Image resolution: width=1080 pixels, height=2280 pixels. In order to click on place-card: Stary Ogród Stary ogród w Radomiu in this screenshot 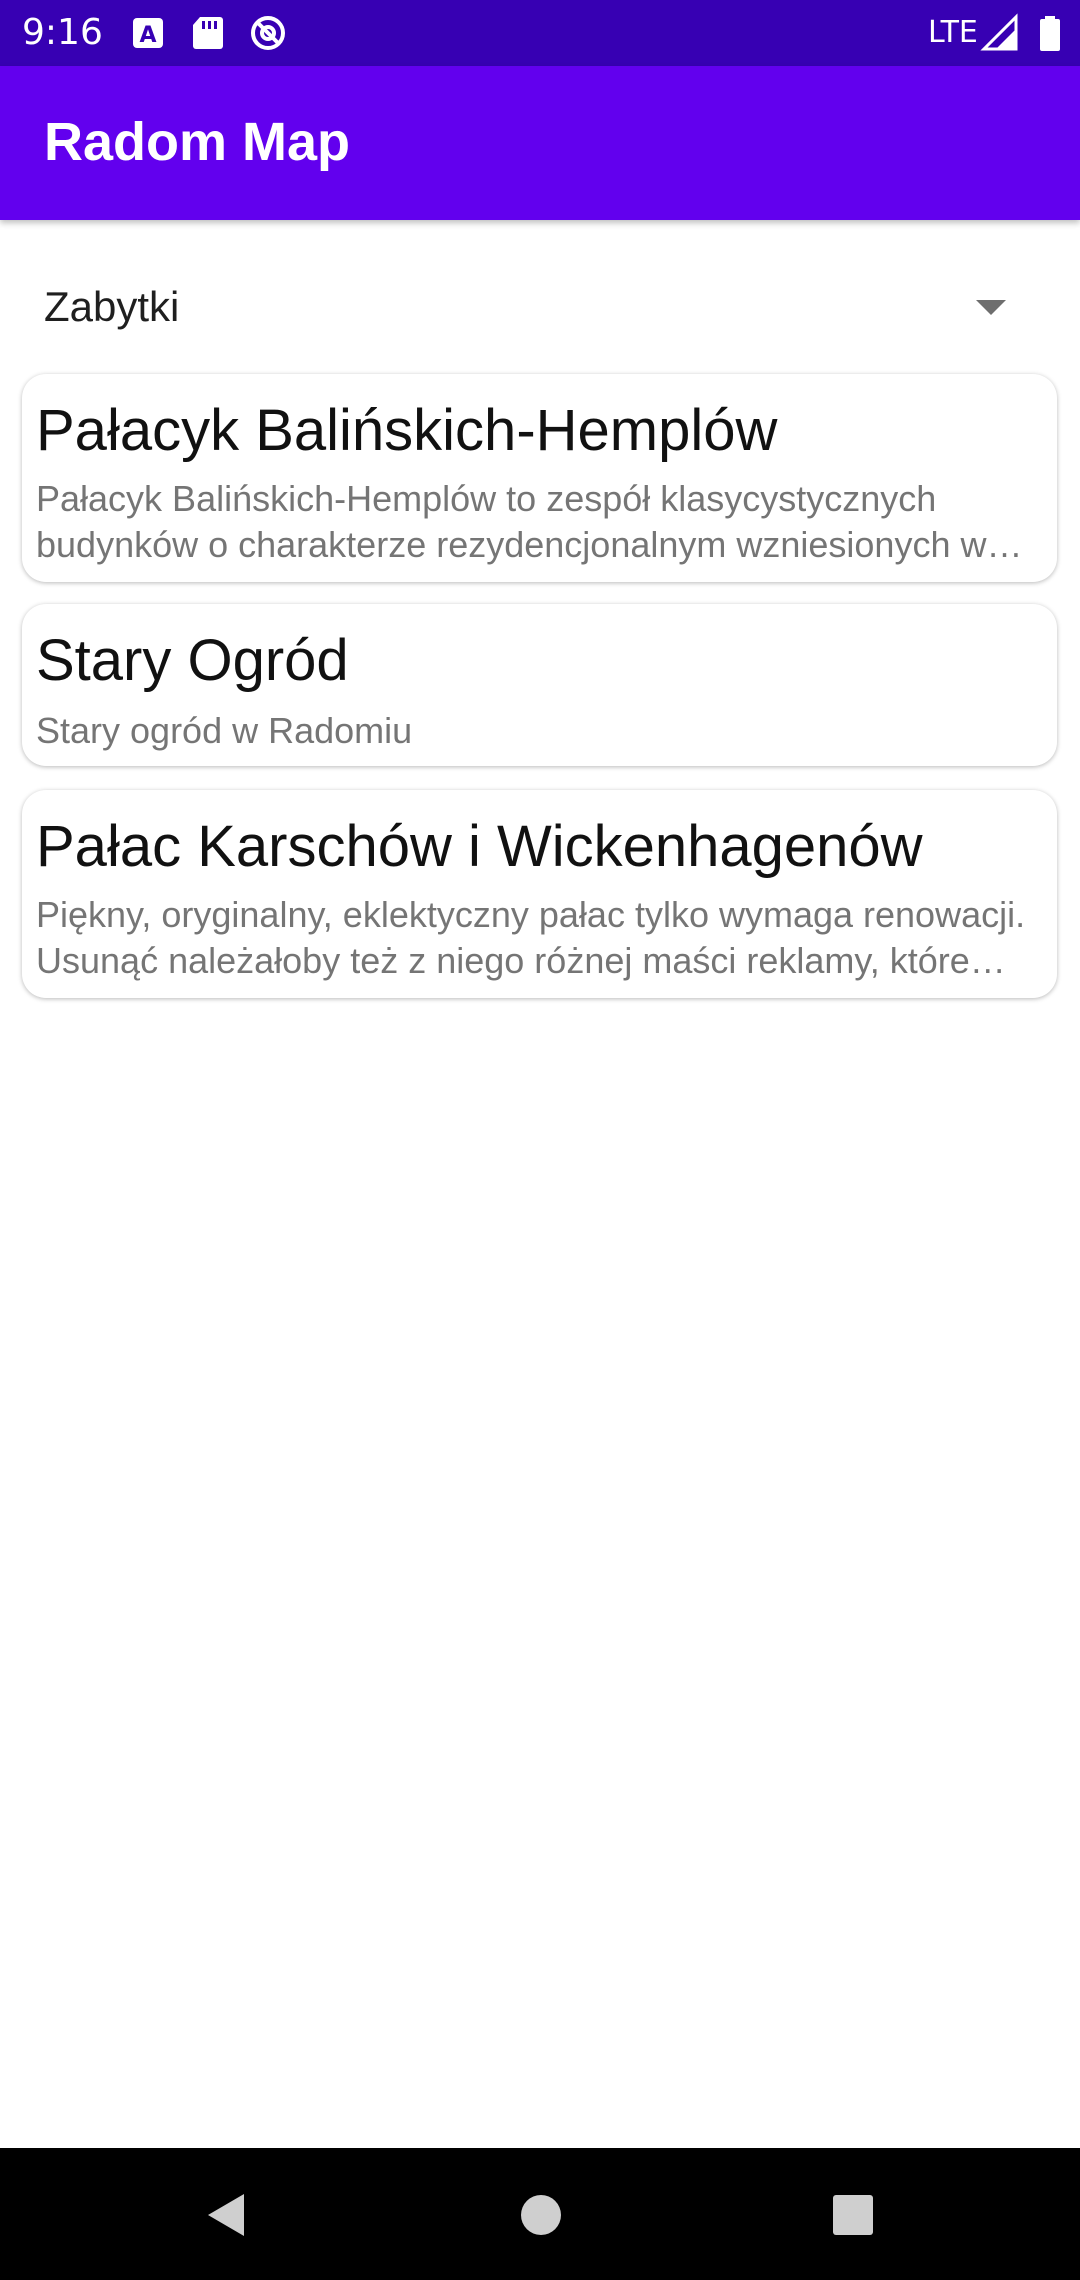, I will do `click(539, 685)`.